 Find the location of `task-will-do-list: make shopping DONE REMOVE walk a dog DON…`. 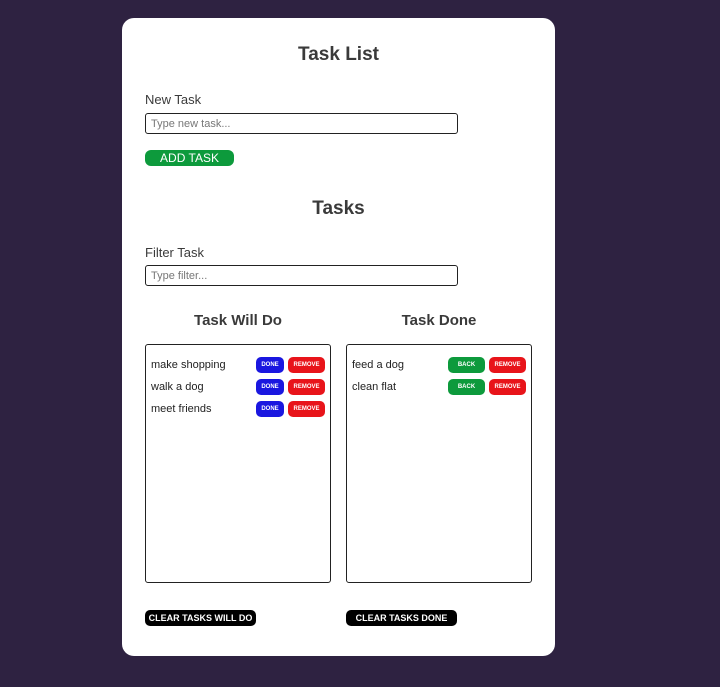

task-will-do-list: make shopping DONE REMOVE walk a dog DON… is located at coordinates (238, 463).